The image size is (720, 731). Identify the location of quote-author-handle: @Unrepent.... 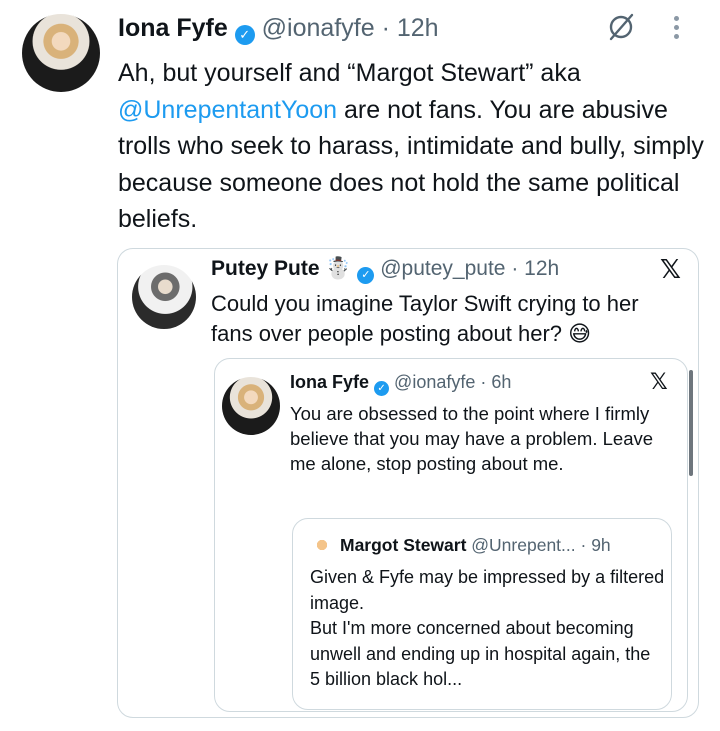
(523, 545).